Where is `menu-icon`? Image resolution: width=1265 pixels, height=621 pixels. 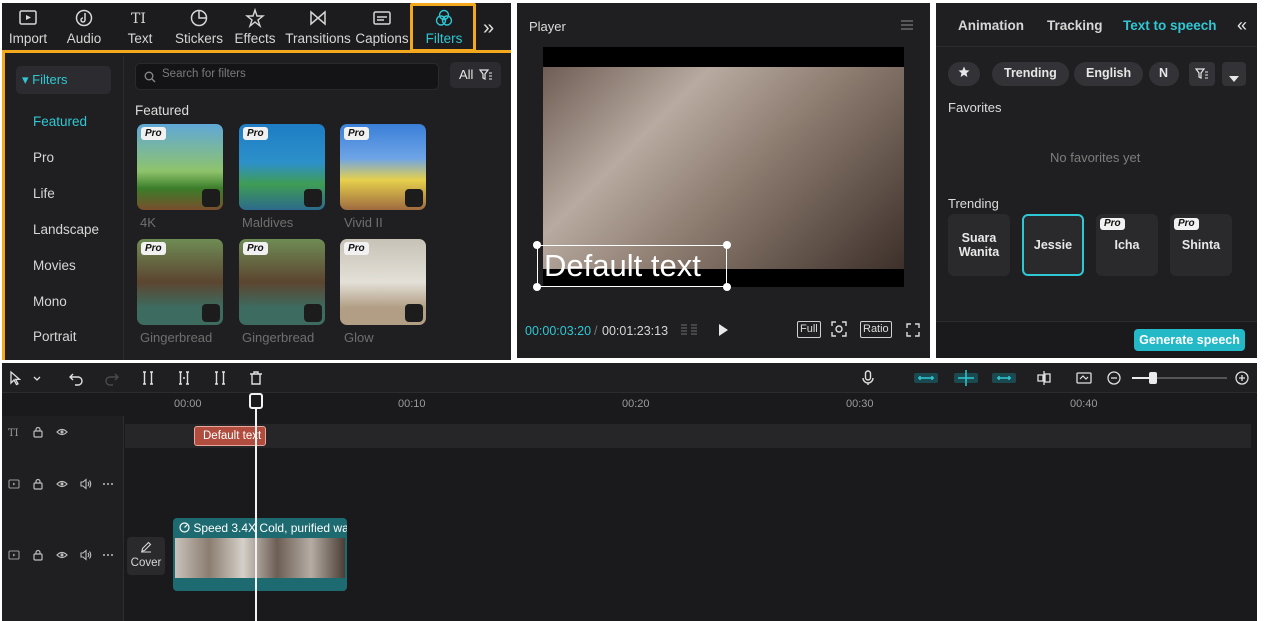
menu-icon is located at coordinates (907, 25).